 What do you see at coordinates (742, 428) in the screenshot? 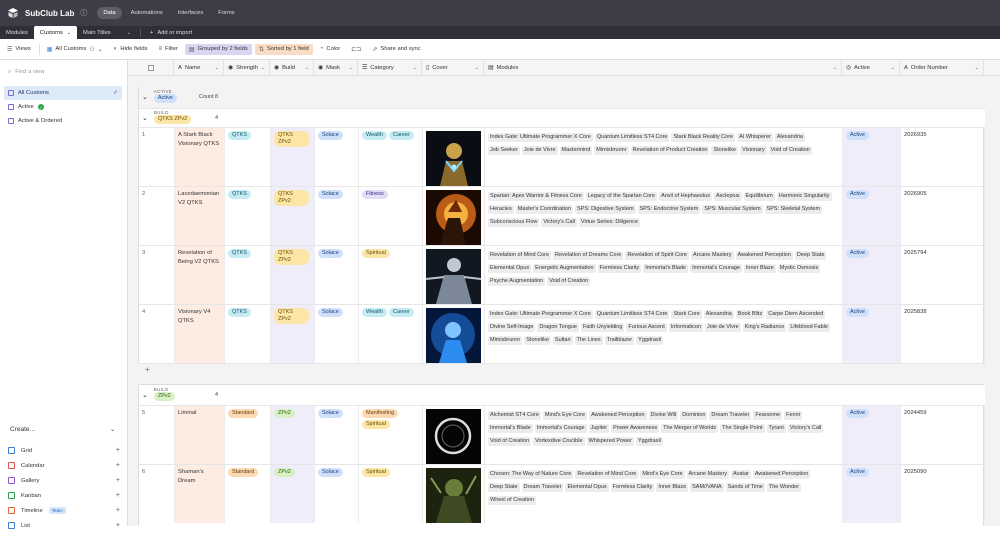
I see `module-link: The Single Point` at bounding box center [742, 428].